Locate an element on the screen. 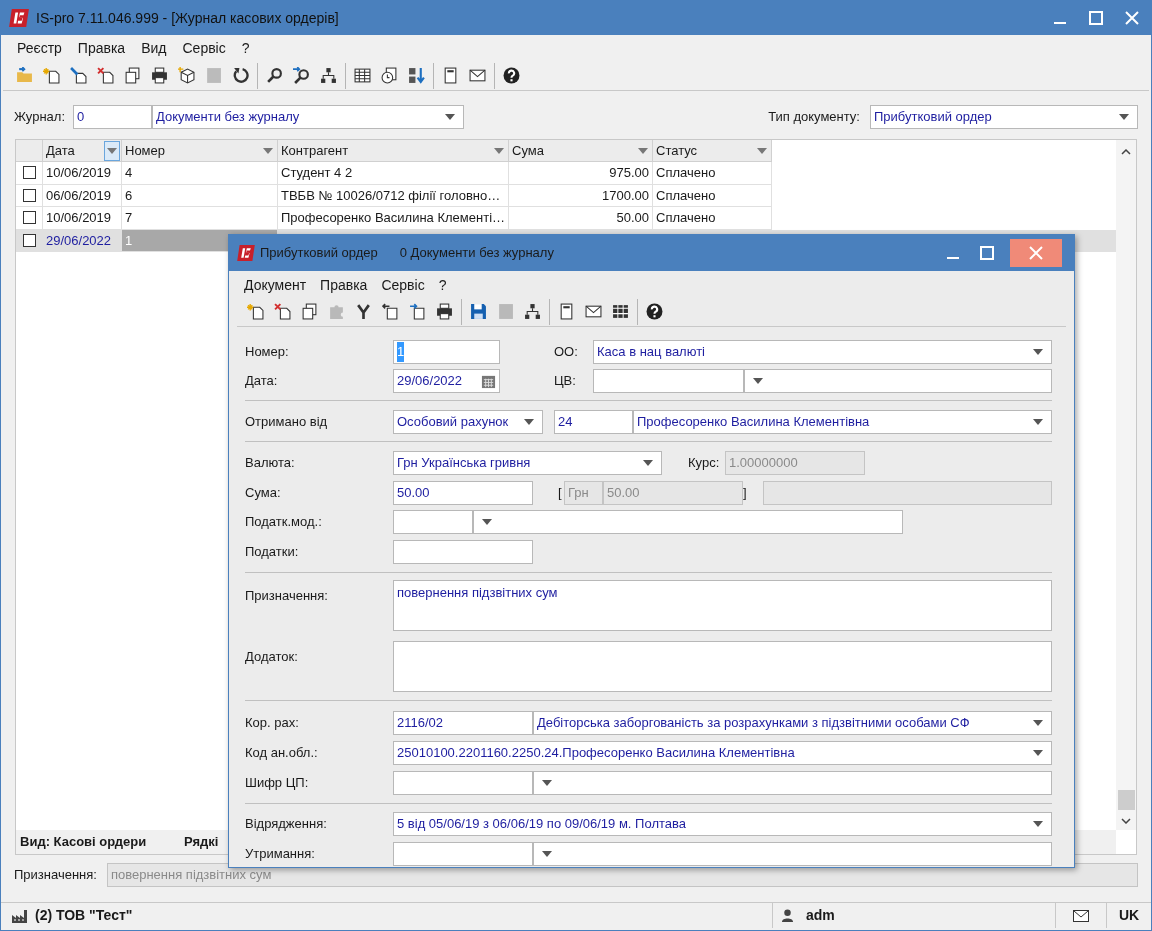  input-field: Професоренко Василина Клементівна is located at coordinates (842, 422).